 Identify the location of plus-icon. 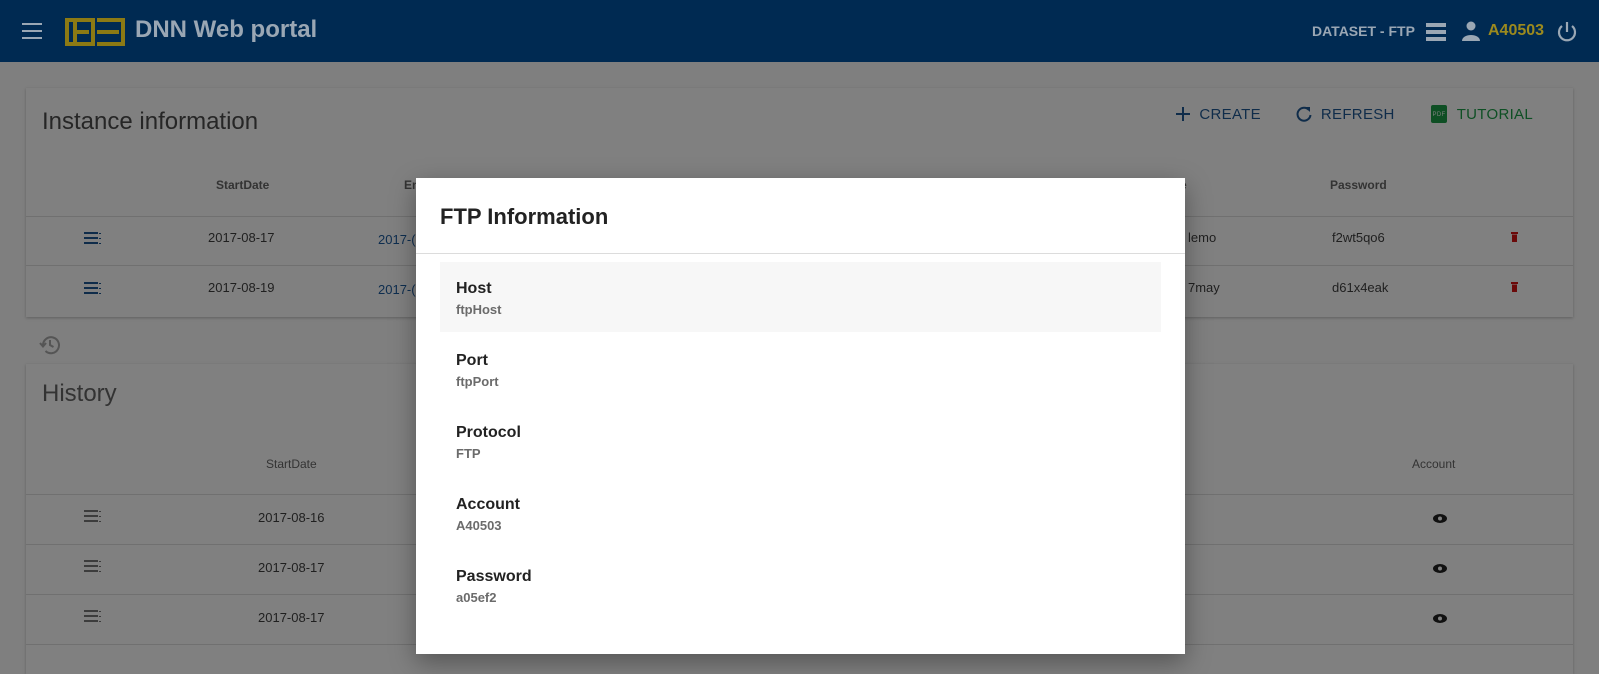
(1183, 114).